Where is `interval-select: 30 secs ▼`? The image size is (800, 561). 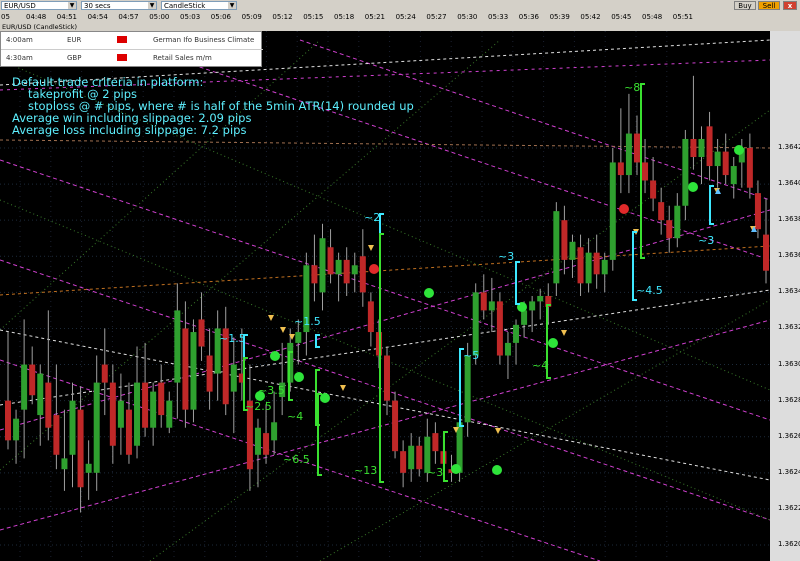
interval-select: 30 secs ▼ is located at coordinates (119, 5).